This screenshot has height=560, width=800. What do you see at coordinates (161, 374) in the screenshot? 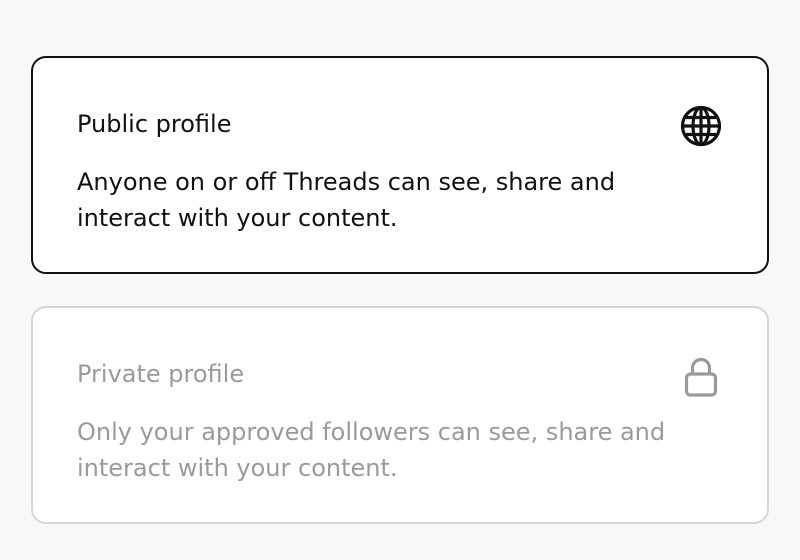
I see `private-profile-title: Private profile` at bounding box center [161, 374].